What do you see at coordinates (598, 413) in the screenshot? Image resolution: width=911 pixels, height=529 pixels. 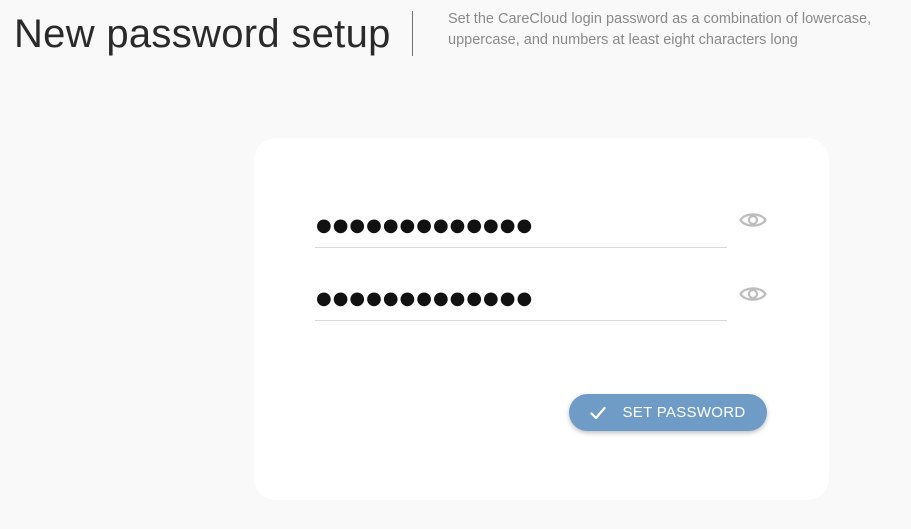 I see `check-icon` at bounding box center [598, 413].